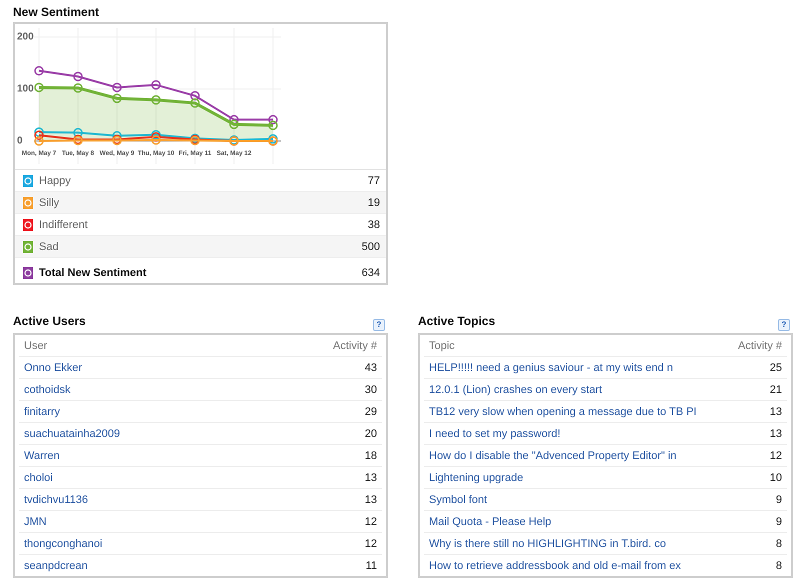 Image resolution: width=800 pixels, height=585 pixels. What do you see at coordinates (42, 456) in the screenshot?
I see `table-link: Warren` at bounding box center [42, 456].